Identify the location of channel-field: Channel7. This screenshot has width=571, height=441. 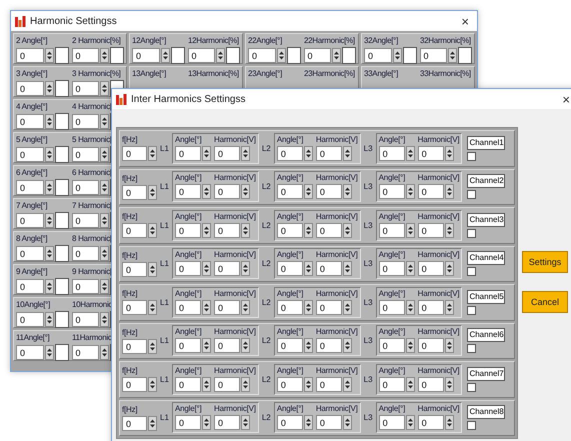
(486, 373).